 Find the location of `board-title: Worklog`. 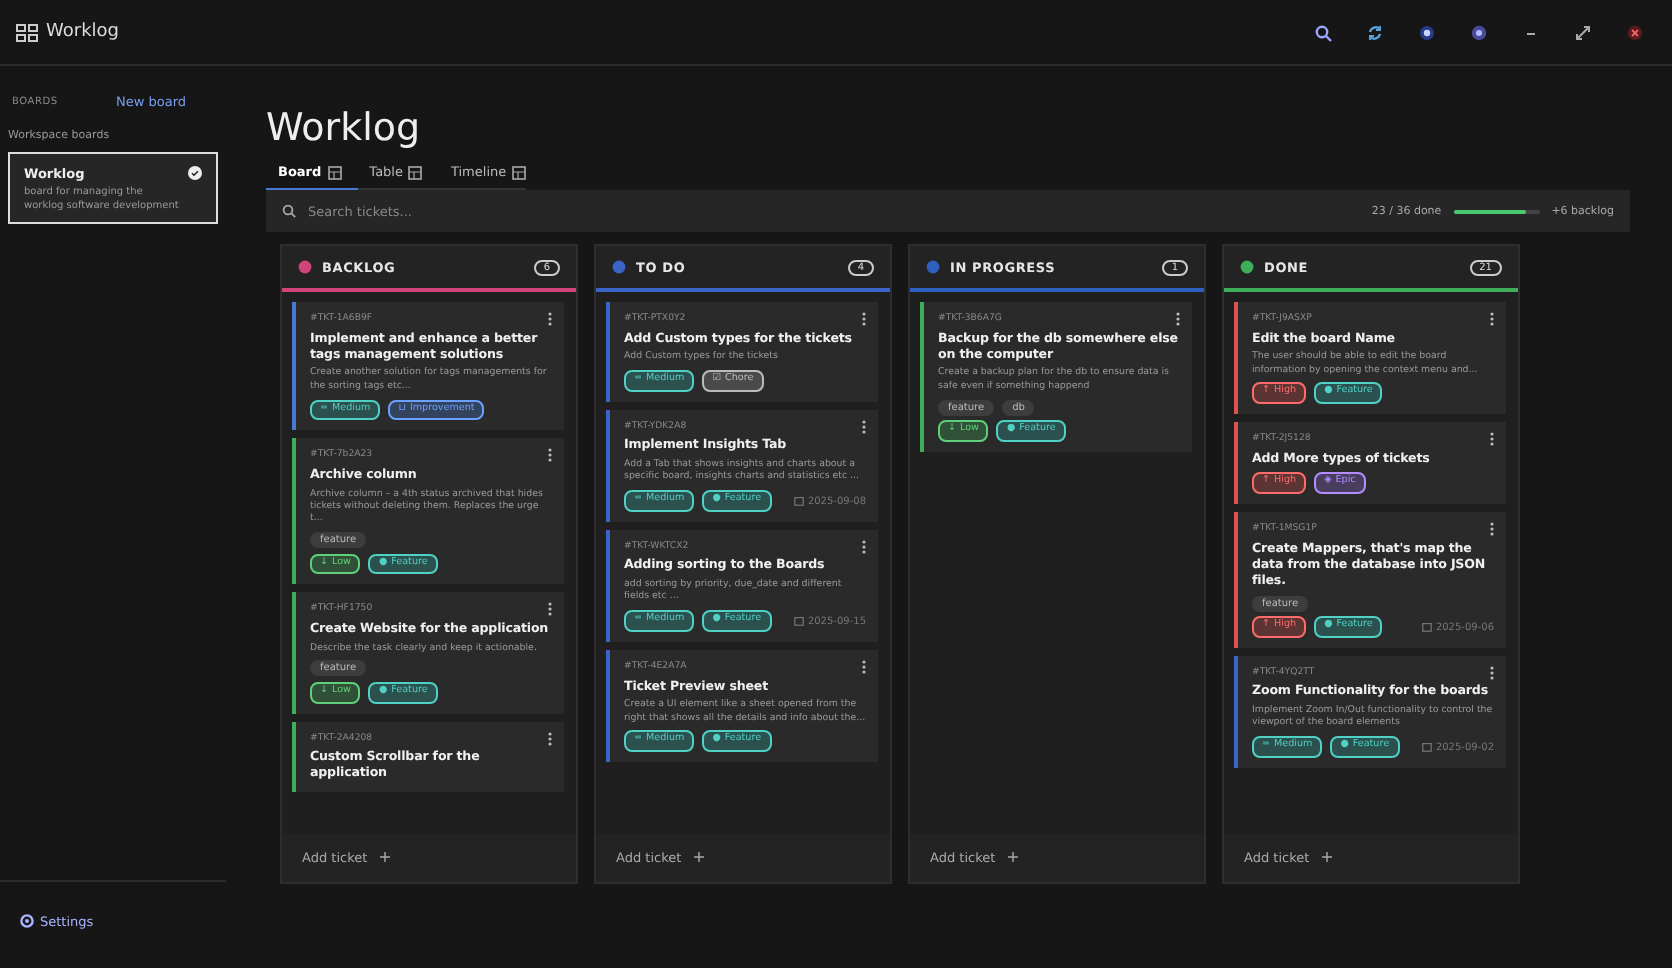

board-title: Worklog is located at coordinates (344, 128).